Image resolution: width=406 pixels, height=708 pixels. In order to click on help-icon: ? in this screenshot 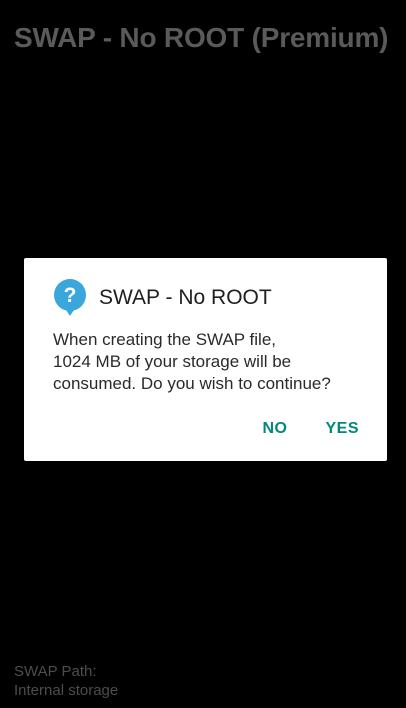, I will do `click(70, 298)`.